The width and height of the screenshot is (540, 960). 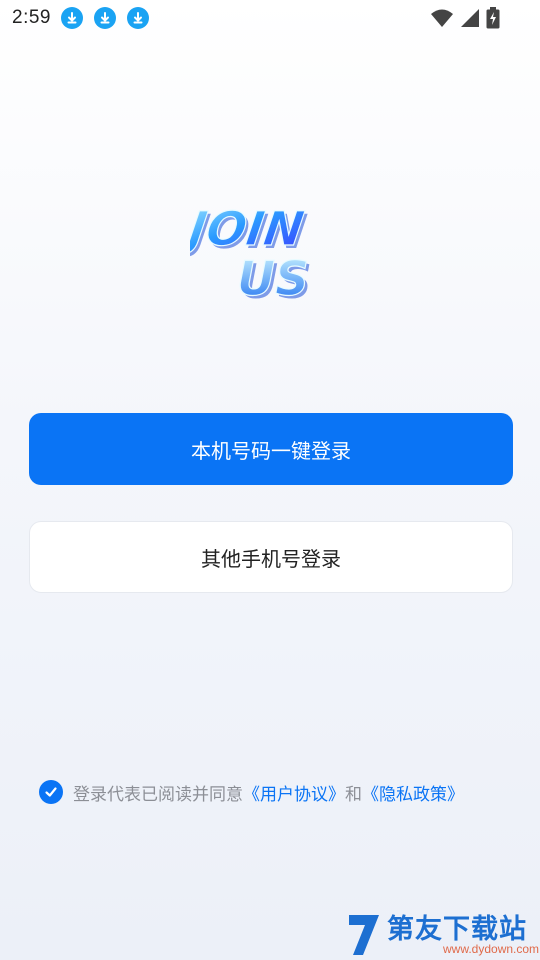 What do you see at coordinates (273, 278) in the screenshot?
I see `logo-line2: US` at bounding box center [273, 278].